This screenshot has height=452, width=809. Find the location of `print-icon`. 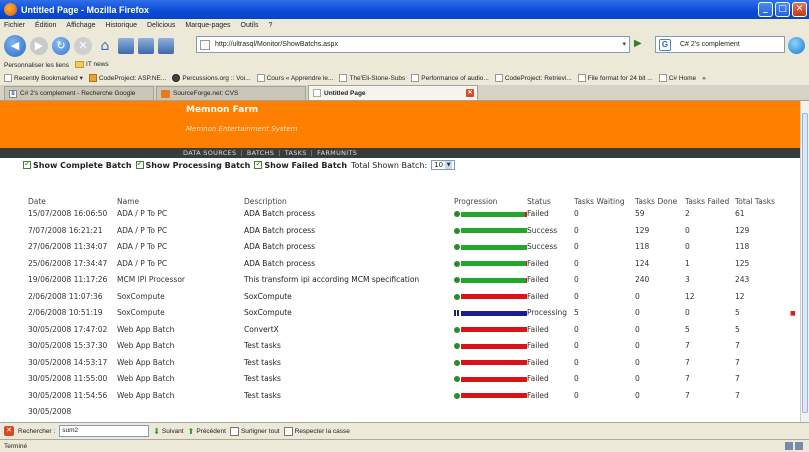

print-icon is located at coordinates (146, 45).